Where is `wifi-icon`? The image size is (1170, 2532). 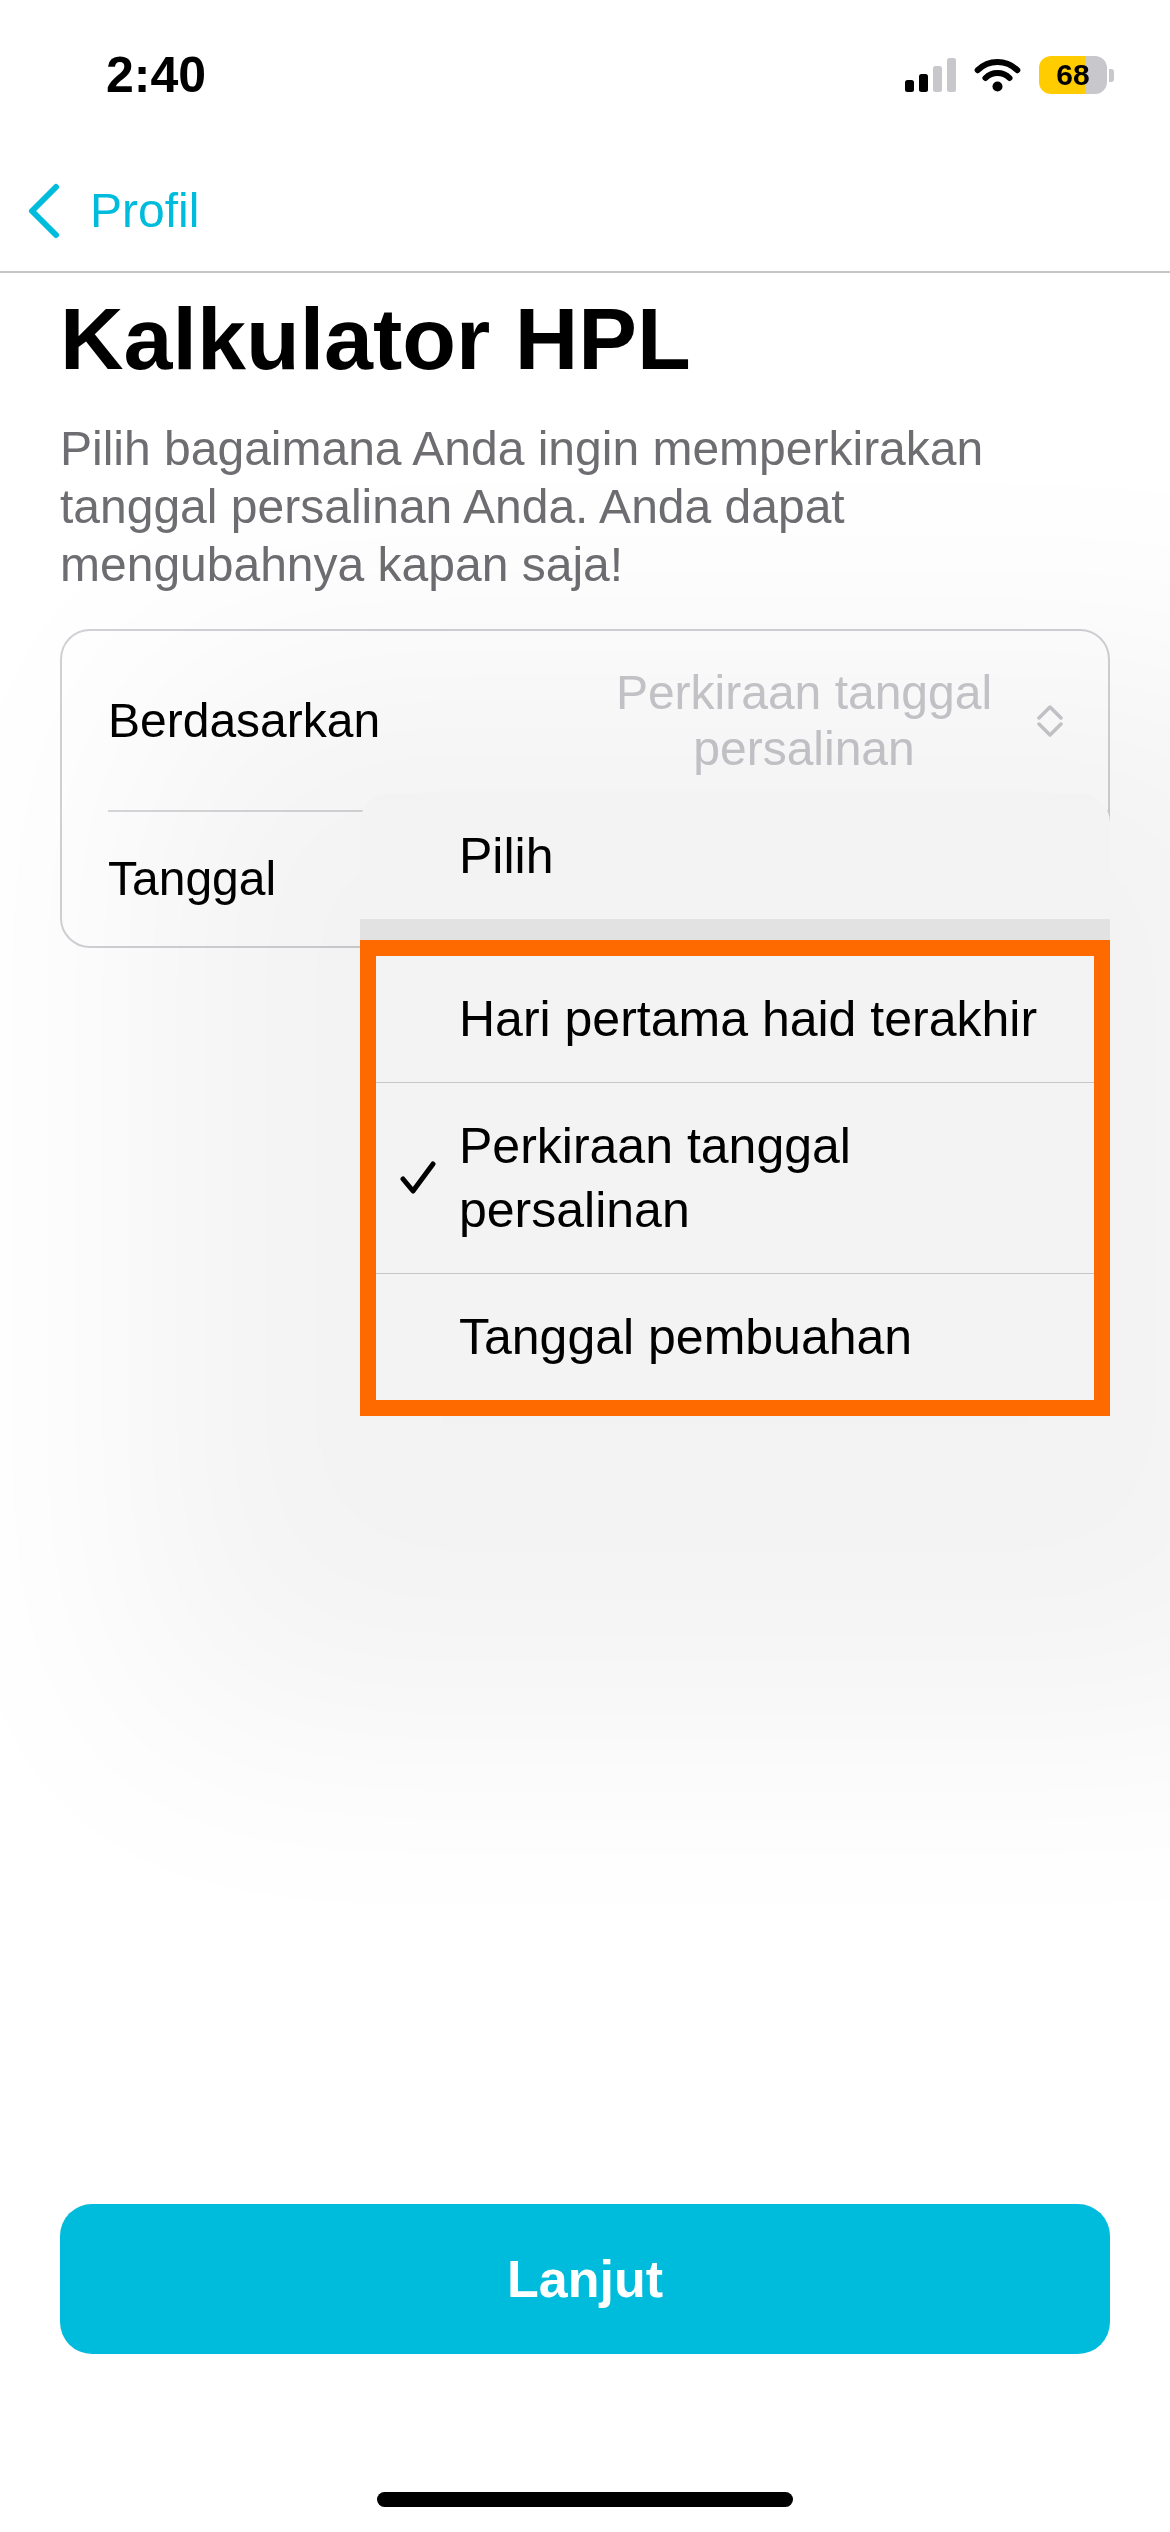 wifi-icon is located at coordinates (997, 75).